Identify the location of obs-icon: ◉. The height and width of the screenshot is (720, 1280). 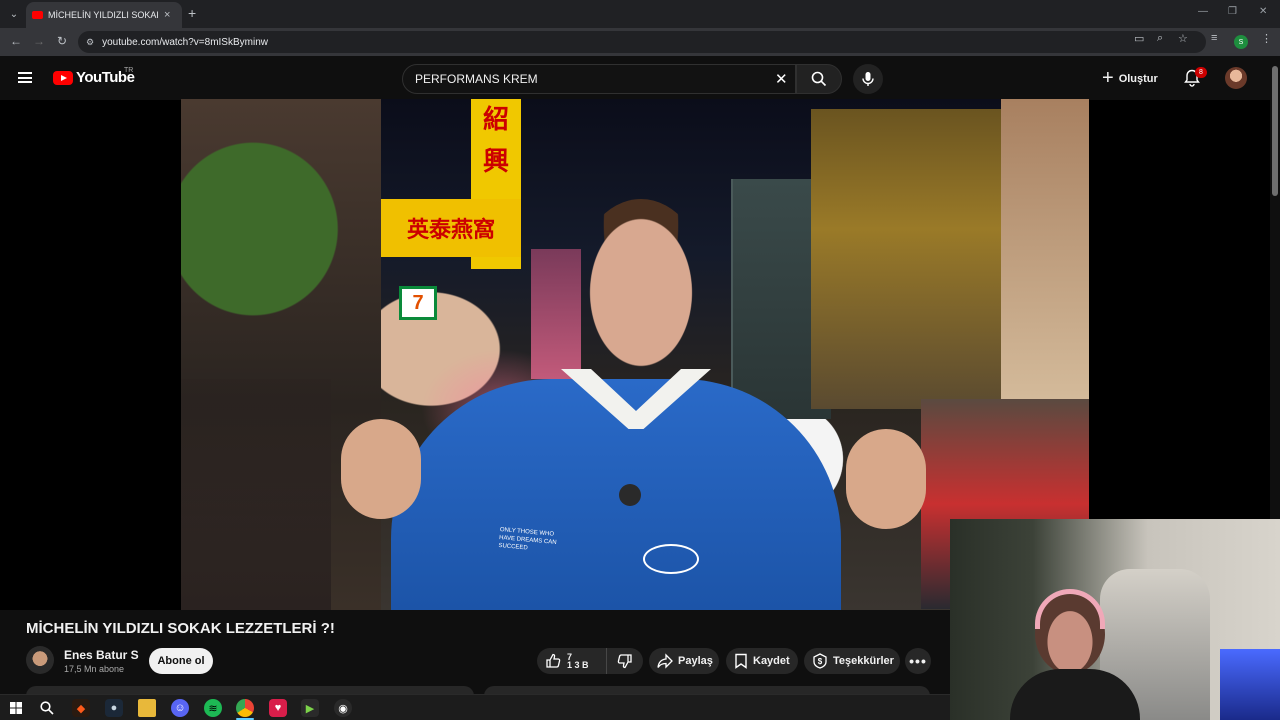
(343, 708).